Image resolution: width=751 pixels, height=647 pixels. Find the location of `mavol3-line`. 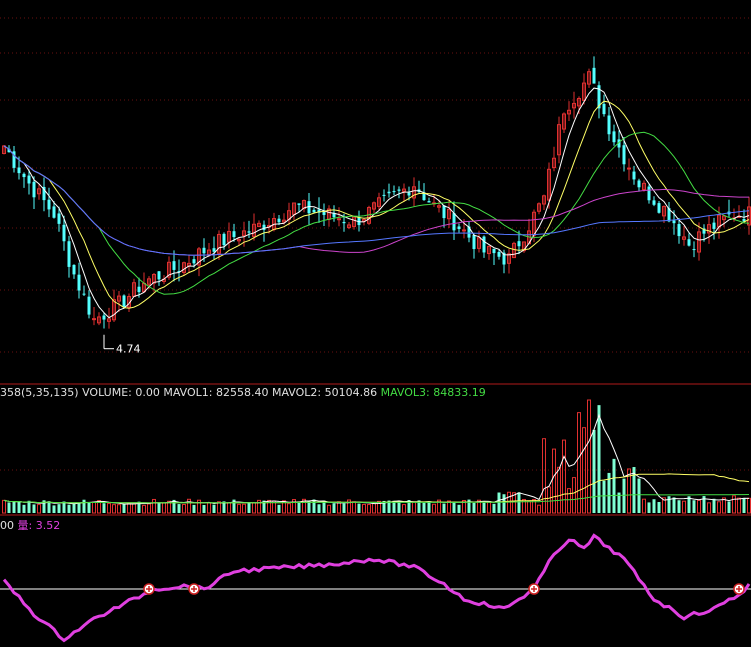

mavol3-line is located at coordinates (376, 499).